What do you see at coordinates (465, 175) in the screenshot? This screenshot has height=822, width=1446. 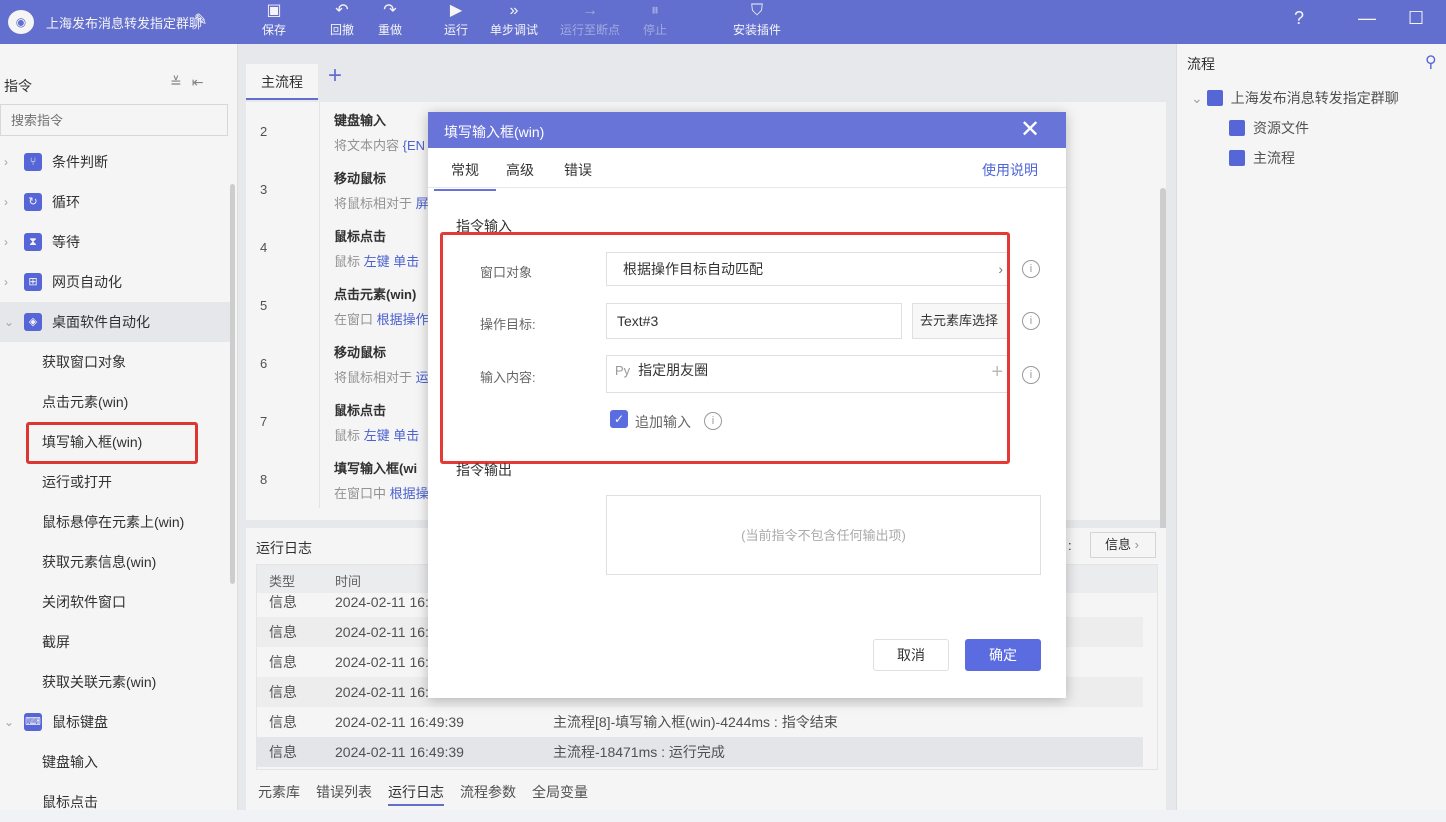 I see `tab-general: 常规` at bounding box center [465, 175].